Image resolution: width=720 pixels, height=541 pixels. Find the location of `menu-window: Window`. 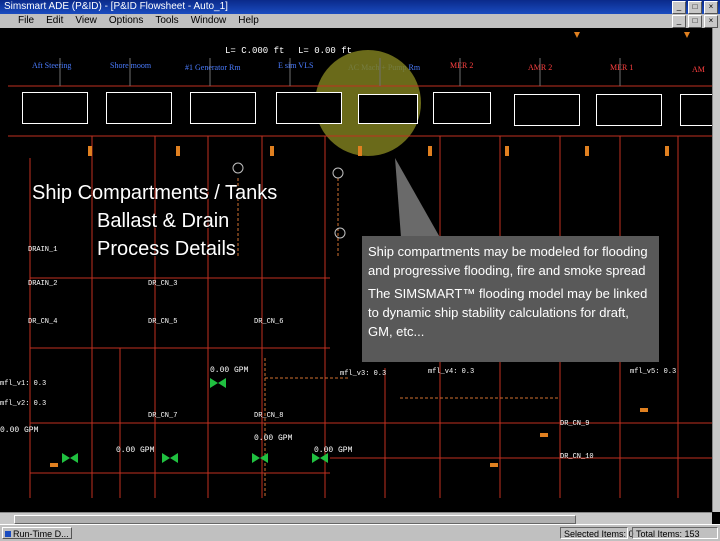

menu-window: Window is located at coordinates (209, 21).